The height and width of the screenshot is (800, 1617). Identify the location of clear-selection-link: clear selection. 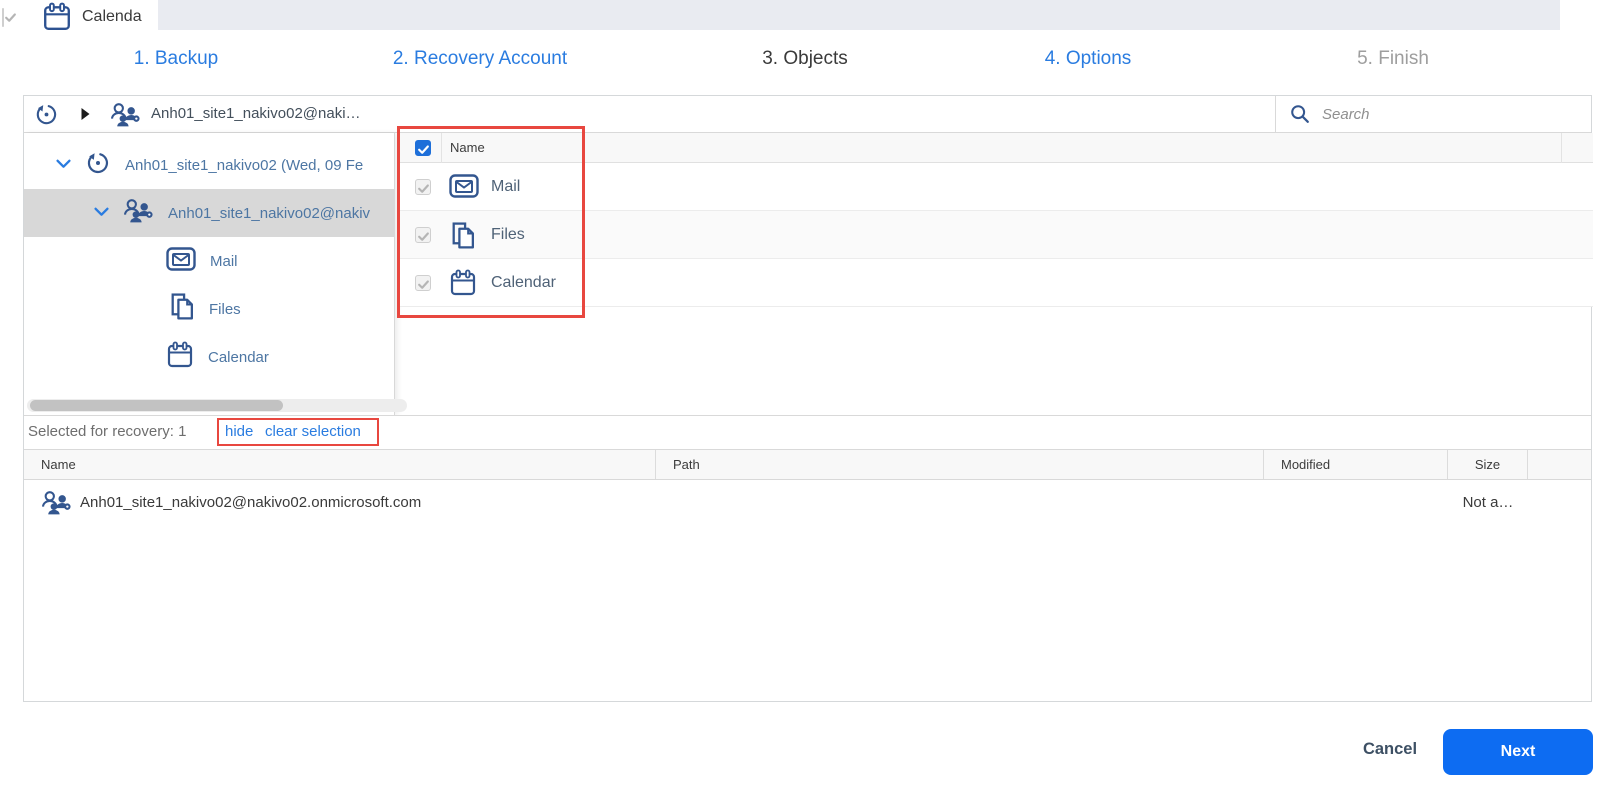
(313, 432).